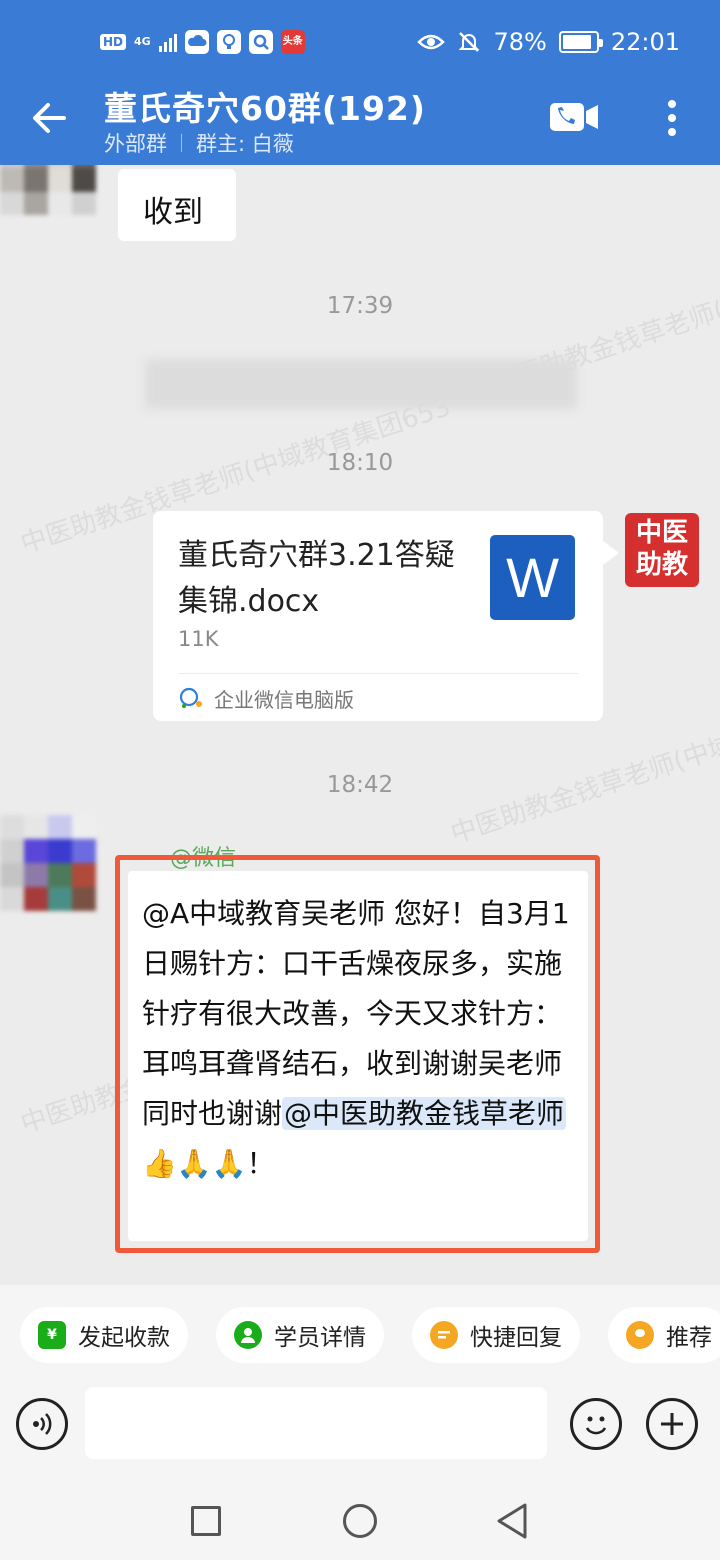 The width and height of the screenshot is (720, 1560). I want to click on avatar-text: 中医, so click(661, 533).